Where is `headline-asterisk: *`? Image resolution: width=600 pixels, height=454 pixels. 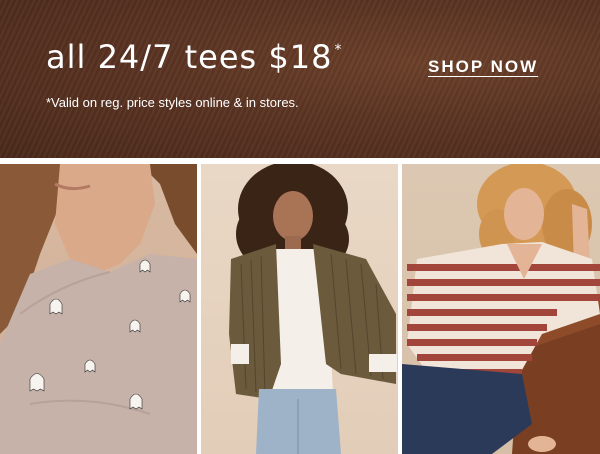 headline-asterisk: * is located at coordinates (338, 50).